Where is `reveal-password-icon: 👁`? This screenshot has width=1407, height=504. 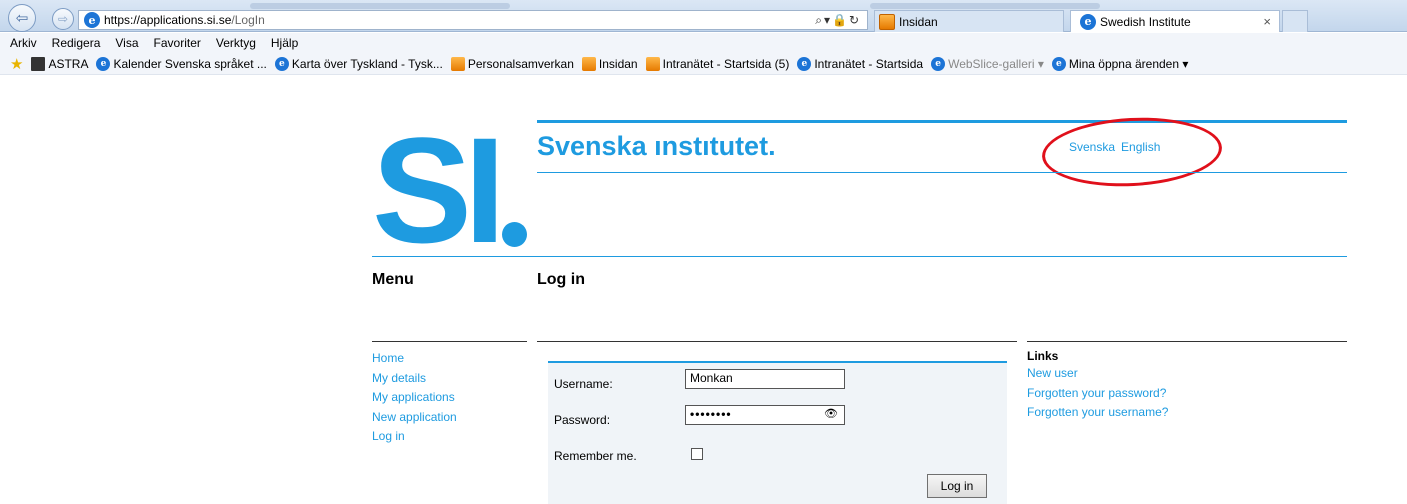
reveal-password-icon: 👁 is located at coordinates (831, 413).